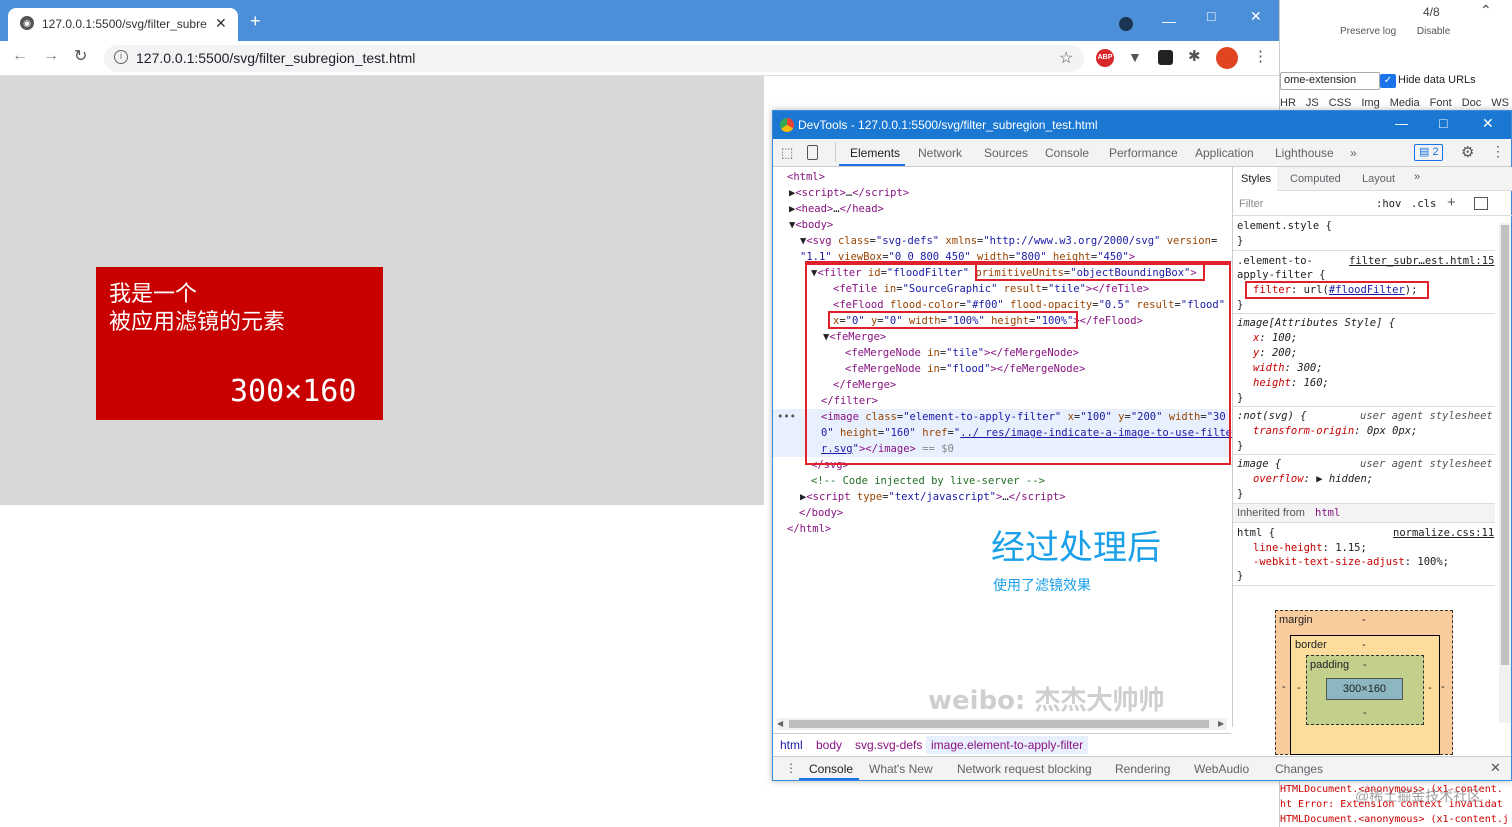 This screenshot has height=827, width=1512. I want to click on issues-badge: ▤ 2, so click(1428, 152).